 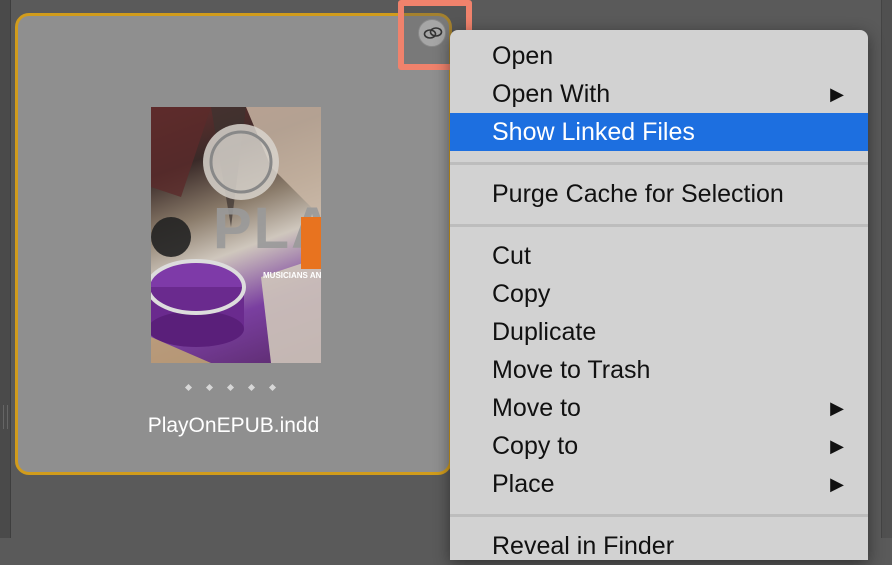 What do you see at coordinates (523, 484) in the screenshot?
I see `menu-item-label: Place` at bounding box center [523, 484].